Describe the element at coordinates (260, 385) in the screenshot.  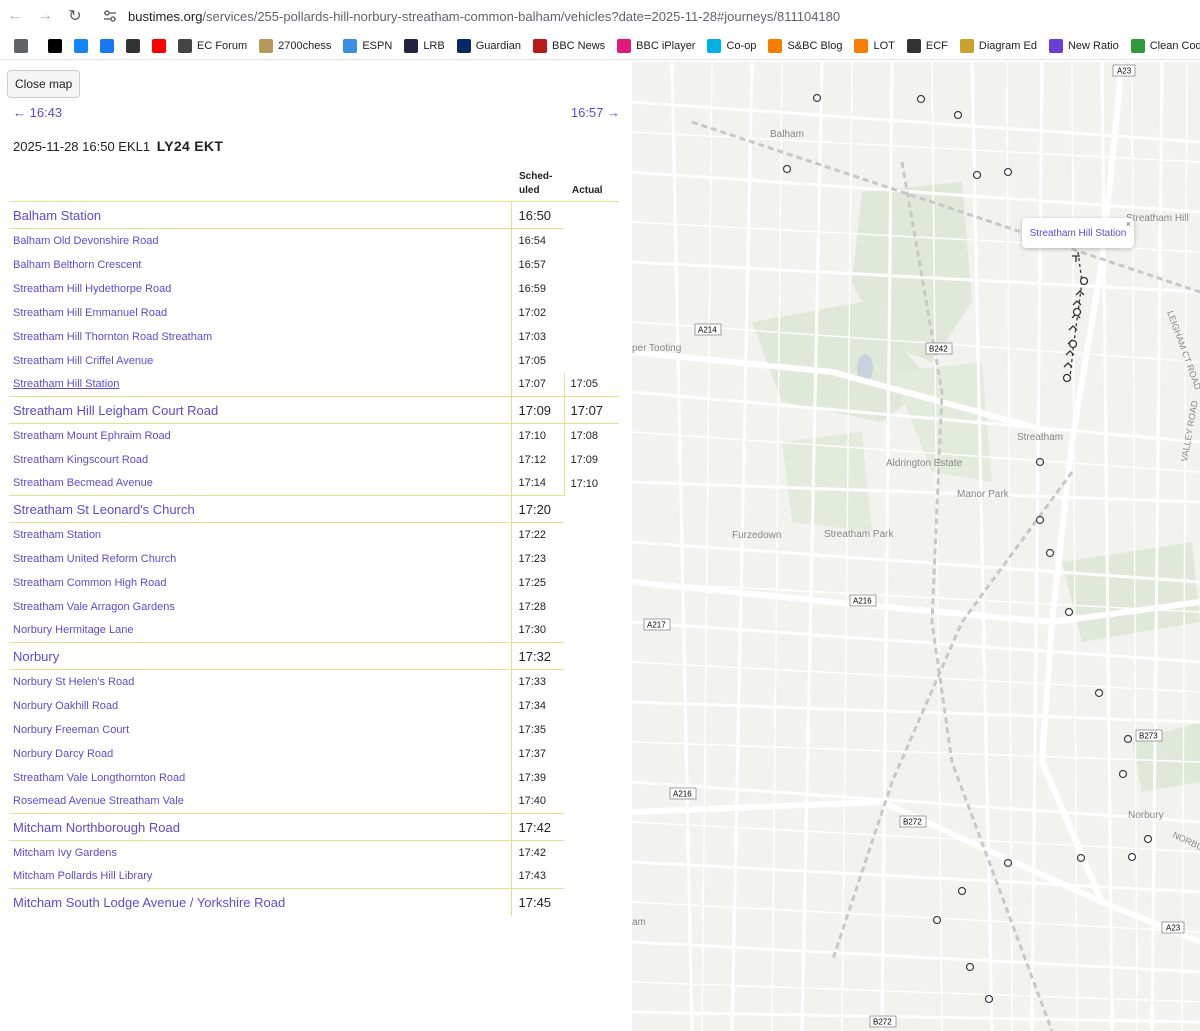
I see `stop-name-link: Streatham Hill Station` at that location.